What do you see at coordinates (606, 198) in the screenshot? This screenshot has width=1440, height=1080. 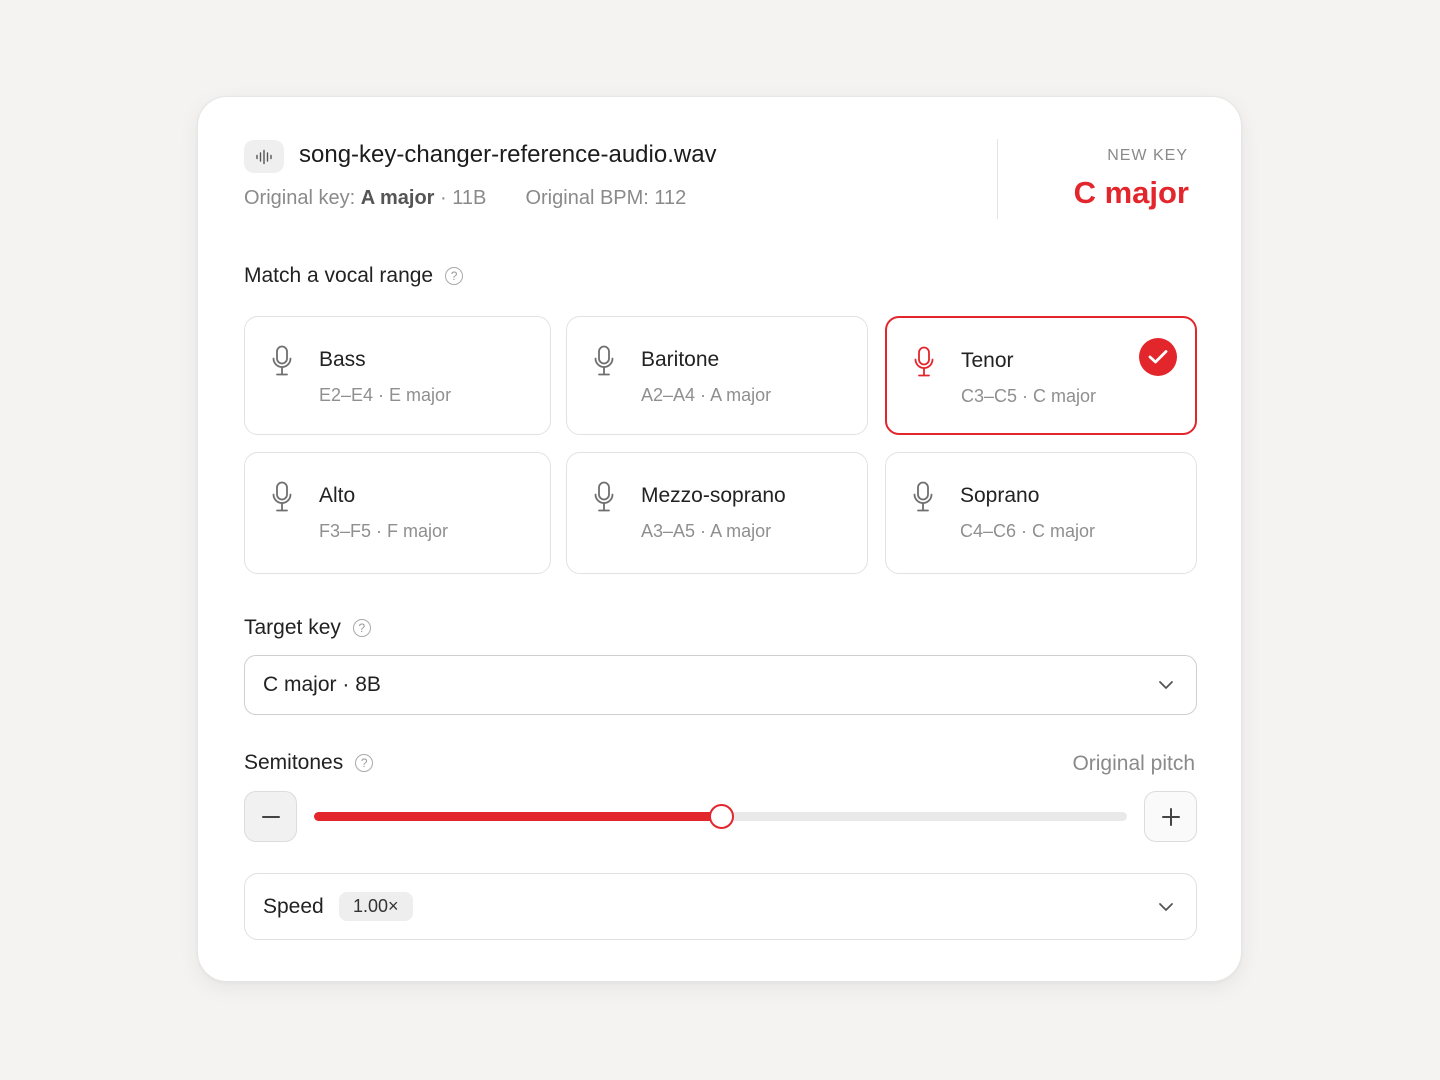 I see `original-bpm: Original BPM: 112` at bounding box center [606, 198].